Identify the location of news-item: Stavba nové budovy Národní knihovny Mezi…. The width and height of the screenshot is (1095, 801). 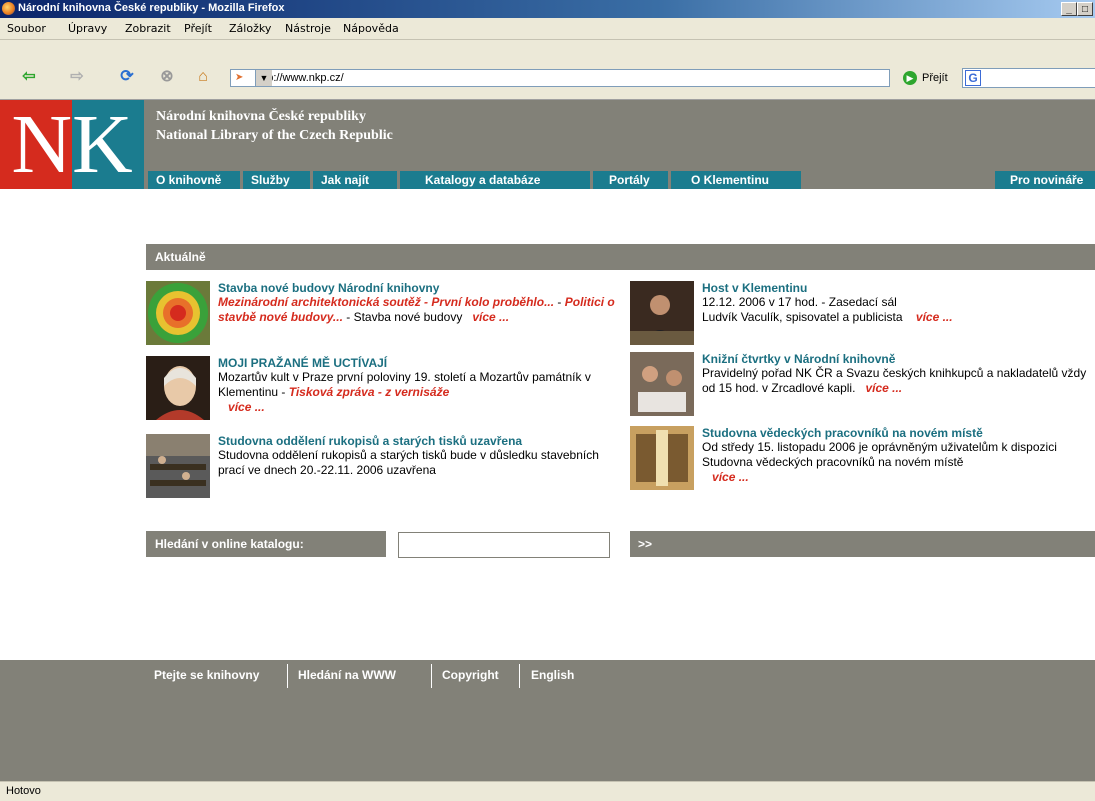
(381, 316).